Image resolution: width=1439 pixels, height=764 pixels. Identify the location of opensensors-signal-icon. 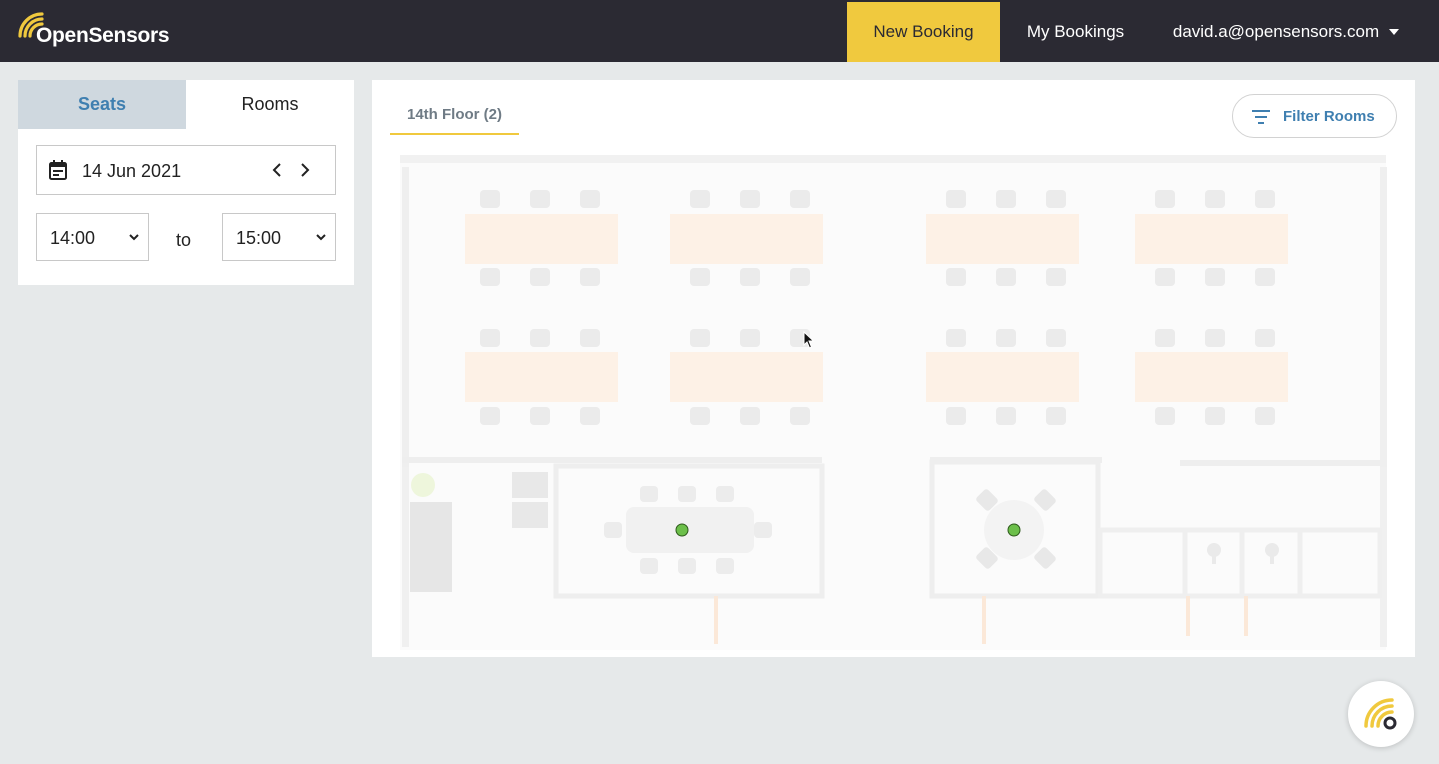
(1380, 714).